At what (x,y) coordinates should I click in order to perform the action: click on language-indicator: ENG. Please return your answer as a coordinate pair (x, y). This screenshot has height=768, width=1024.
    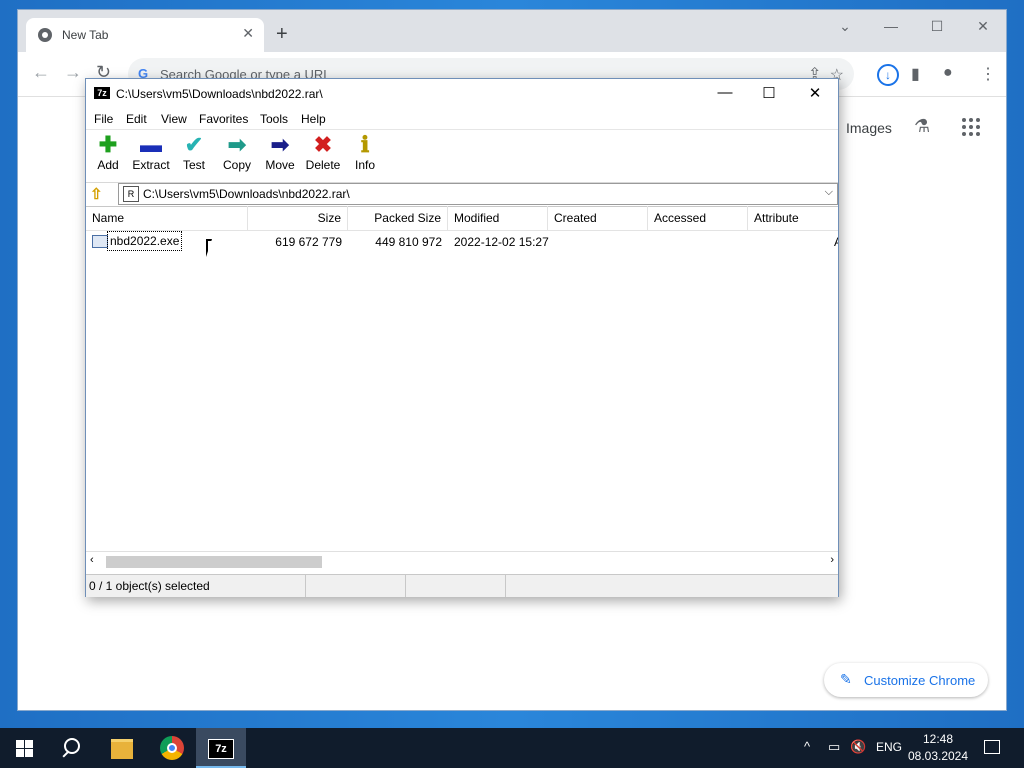
    Looking at the image, I should click on (889, 747).